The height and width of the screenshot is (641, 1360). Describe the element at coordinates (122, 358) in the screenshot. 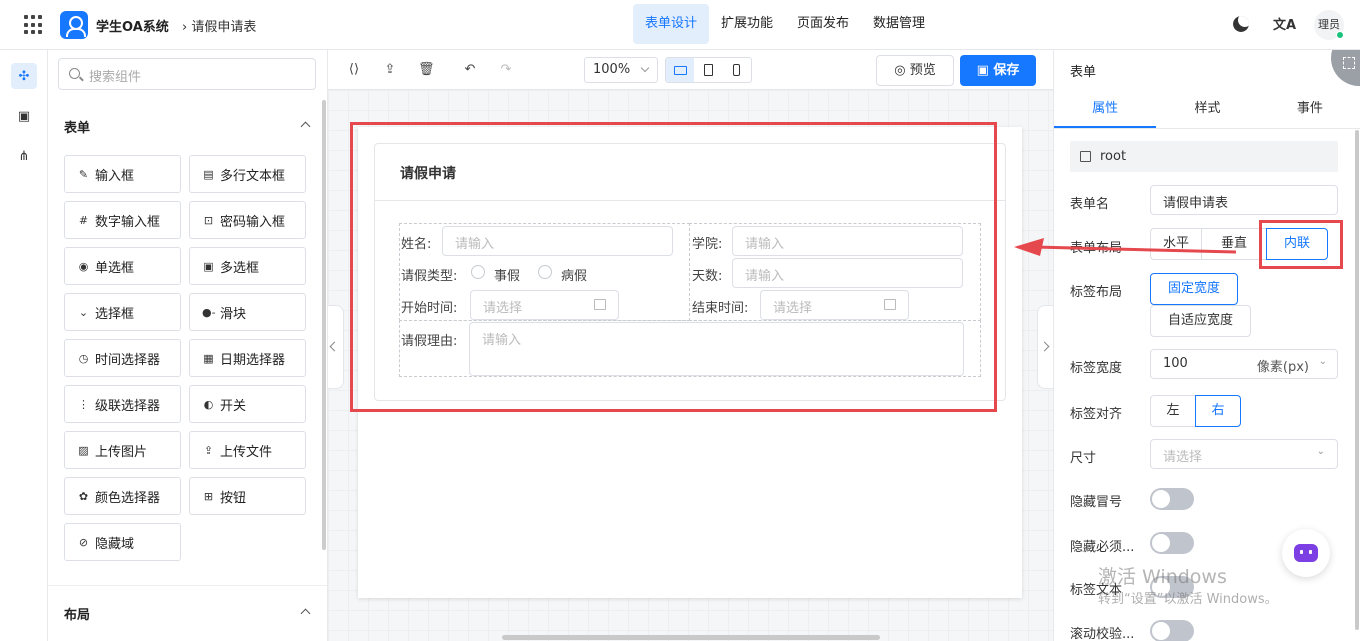

I see `component-time-picker: ◷ 时间选择器` at that location.